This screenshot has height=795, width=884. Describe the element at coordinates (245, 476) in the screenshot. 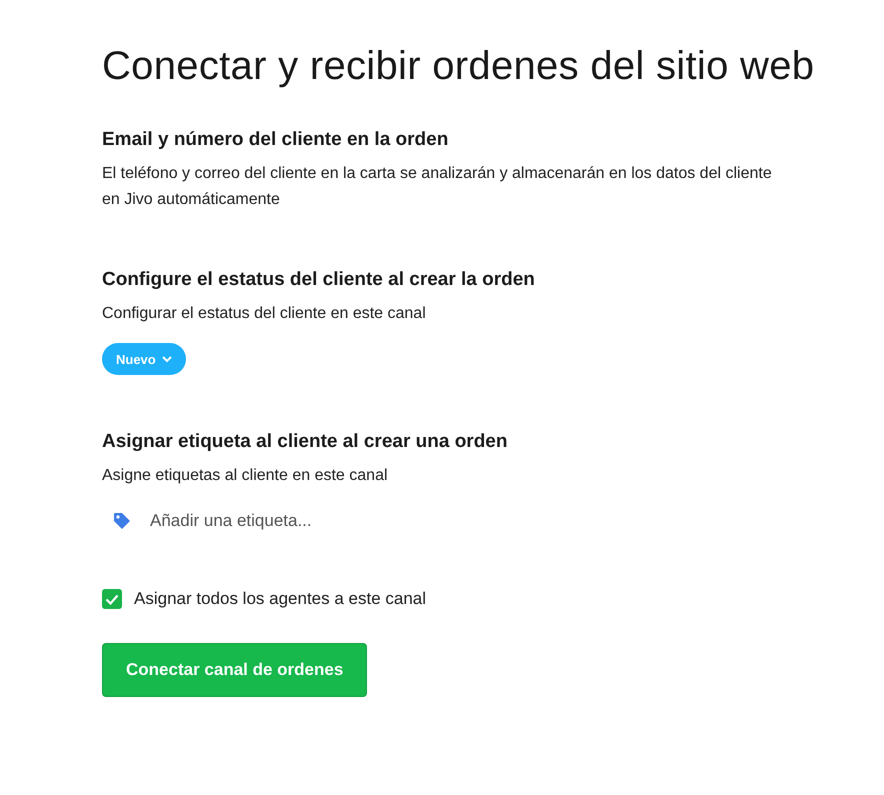

I see `section-description: Asigne etiquetas al cliente en este canal` at that location.